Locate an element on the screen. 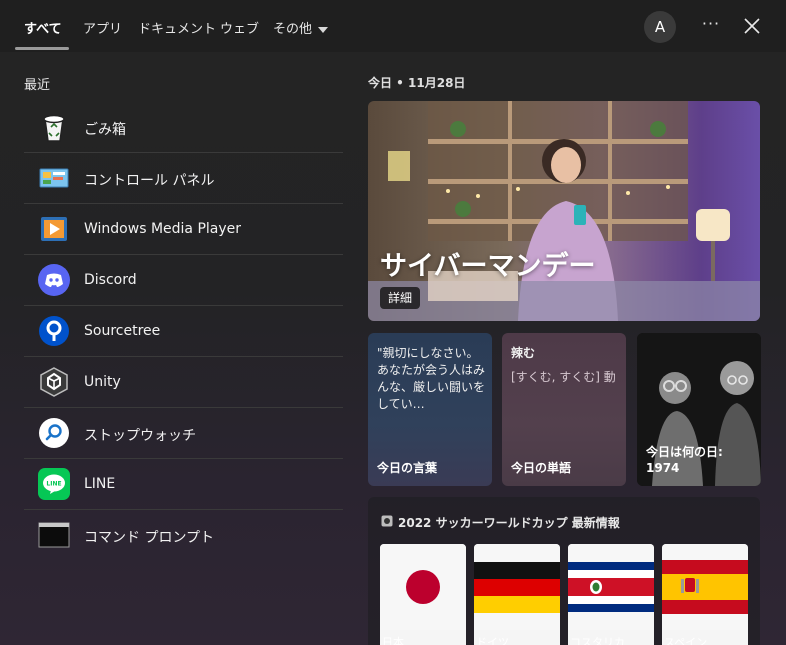 The height and width of the screenshot is (645, 786). recent-item-discord: Discord is located at coordinates (183, 280).